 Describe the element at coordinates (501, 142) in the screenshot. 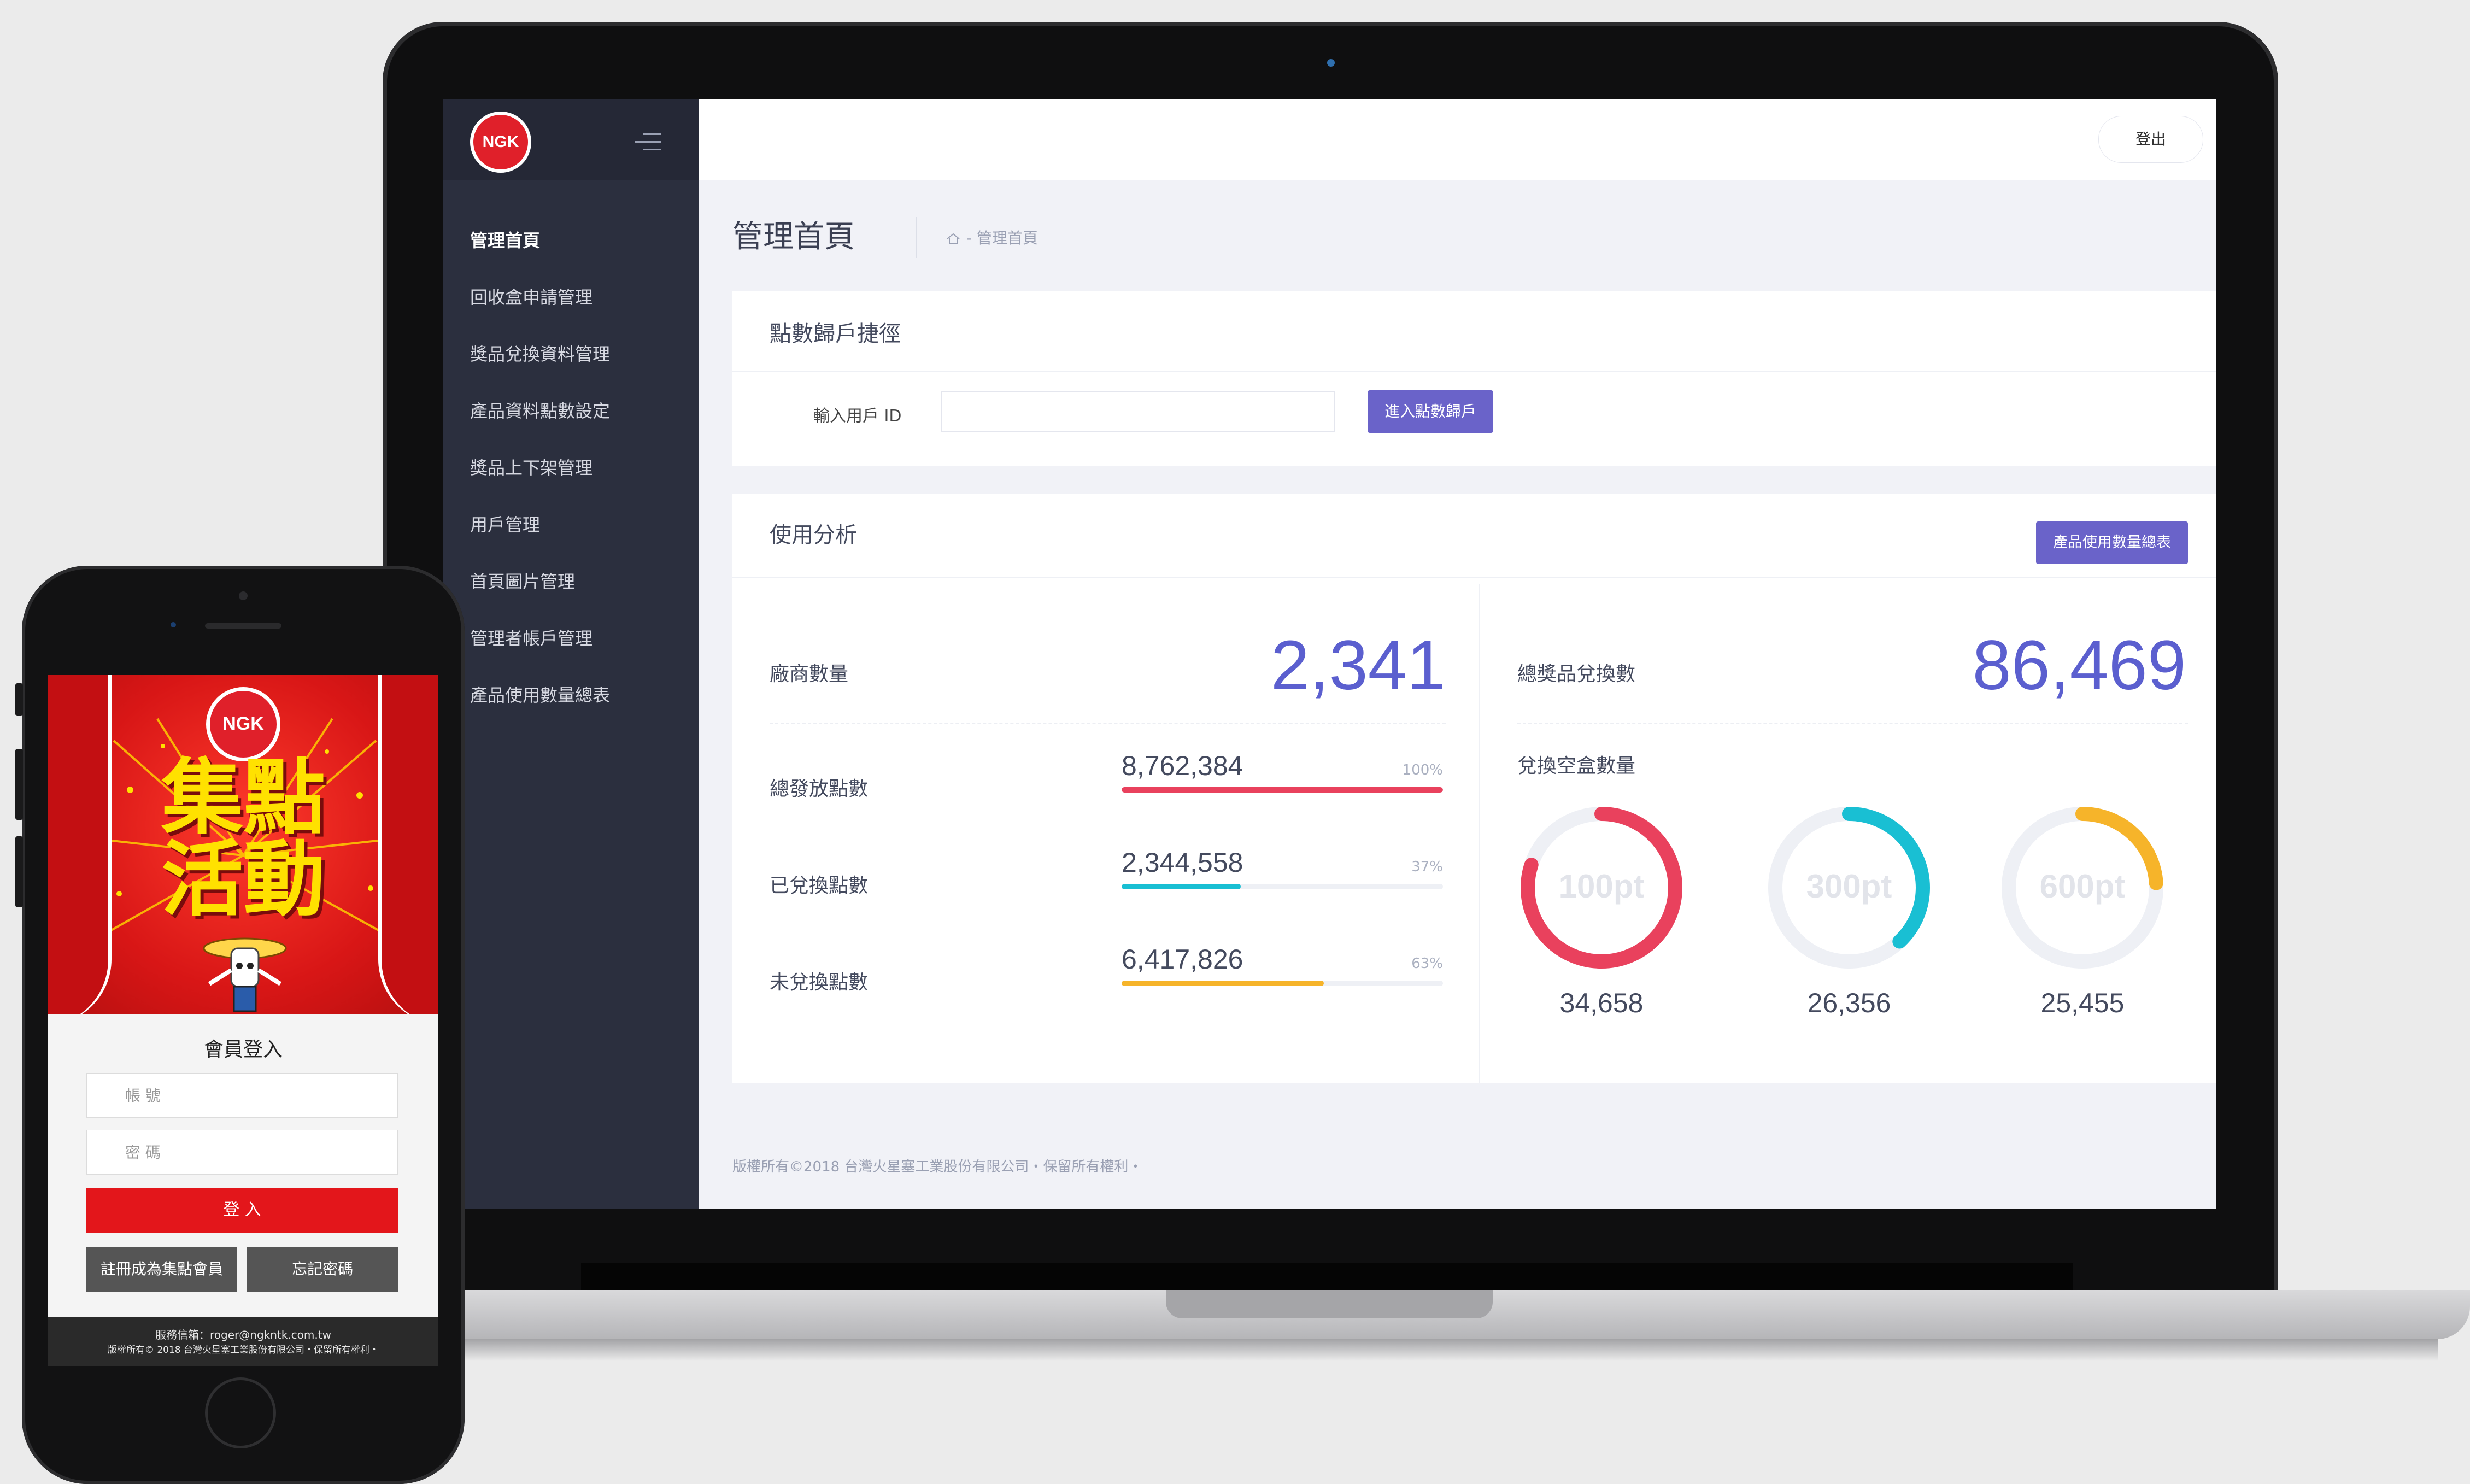

I see `ngk-logo: NGK` at that location.